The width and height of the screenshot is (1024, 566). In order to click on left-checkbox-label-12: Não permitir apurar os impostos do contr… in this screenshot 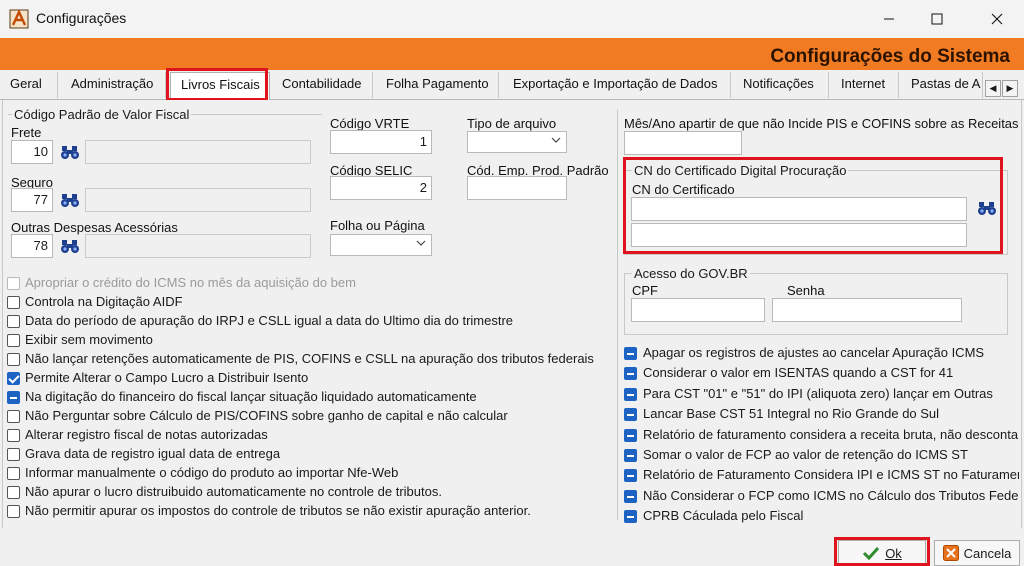, I will do `click(278, 510)`.